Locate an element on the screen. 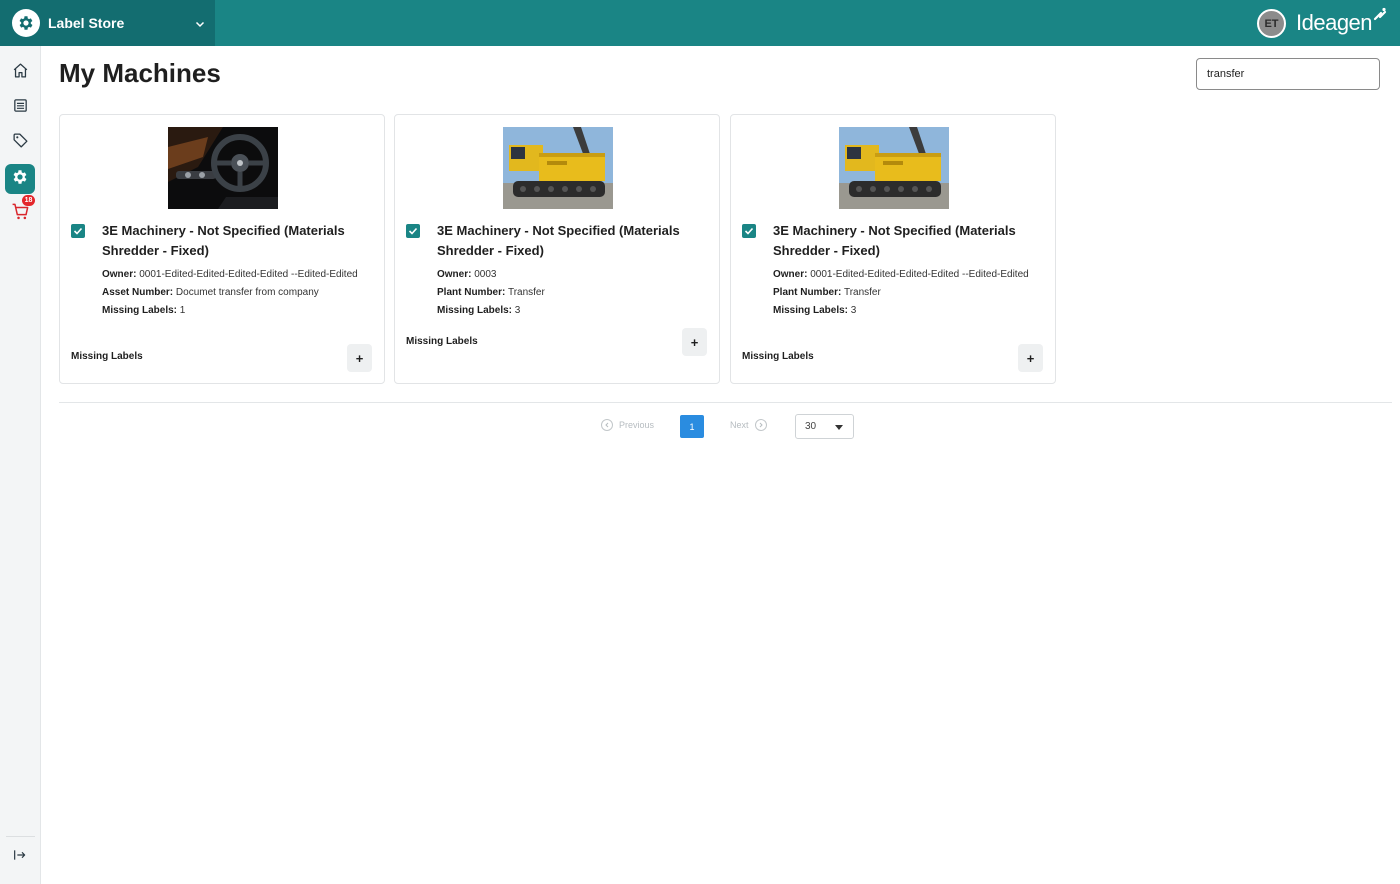 The image size is (1400, 884). sidebar-item-list is located at coordinates (20, 108).